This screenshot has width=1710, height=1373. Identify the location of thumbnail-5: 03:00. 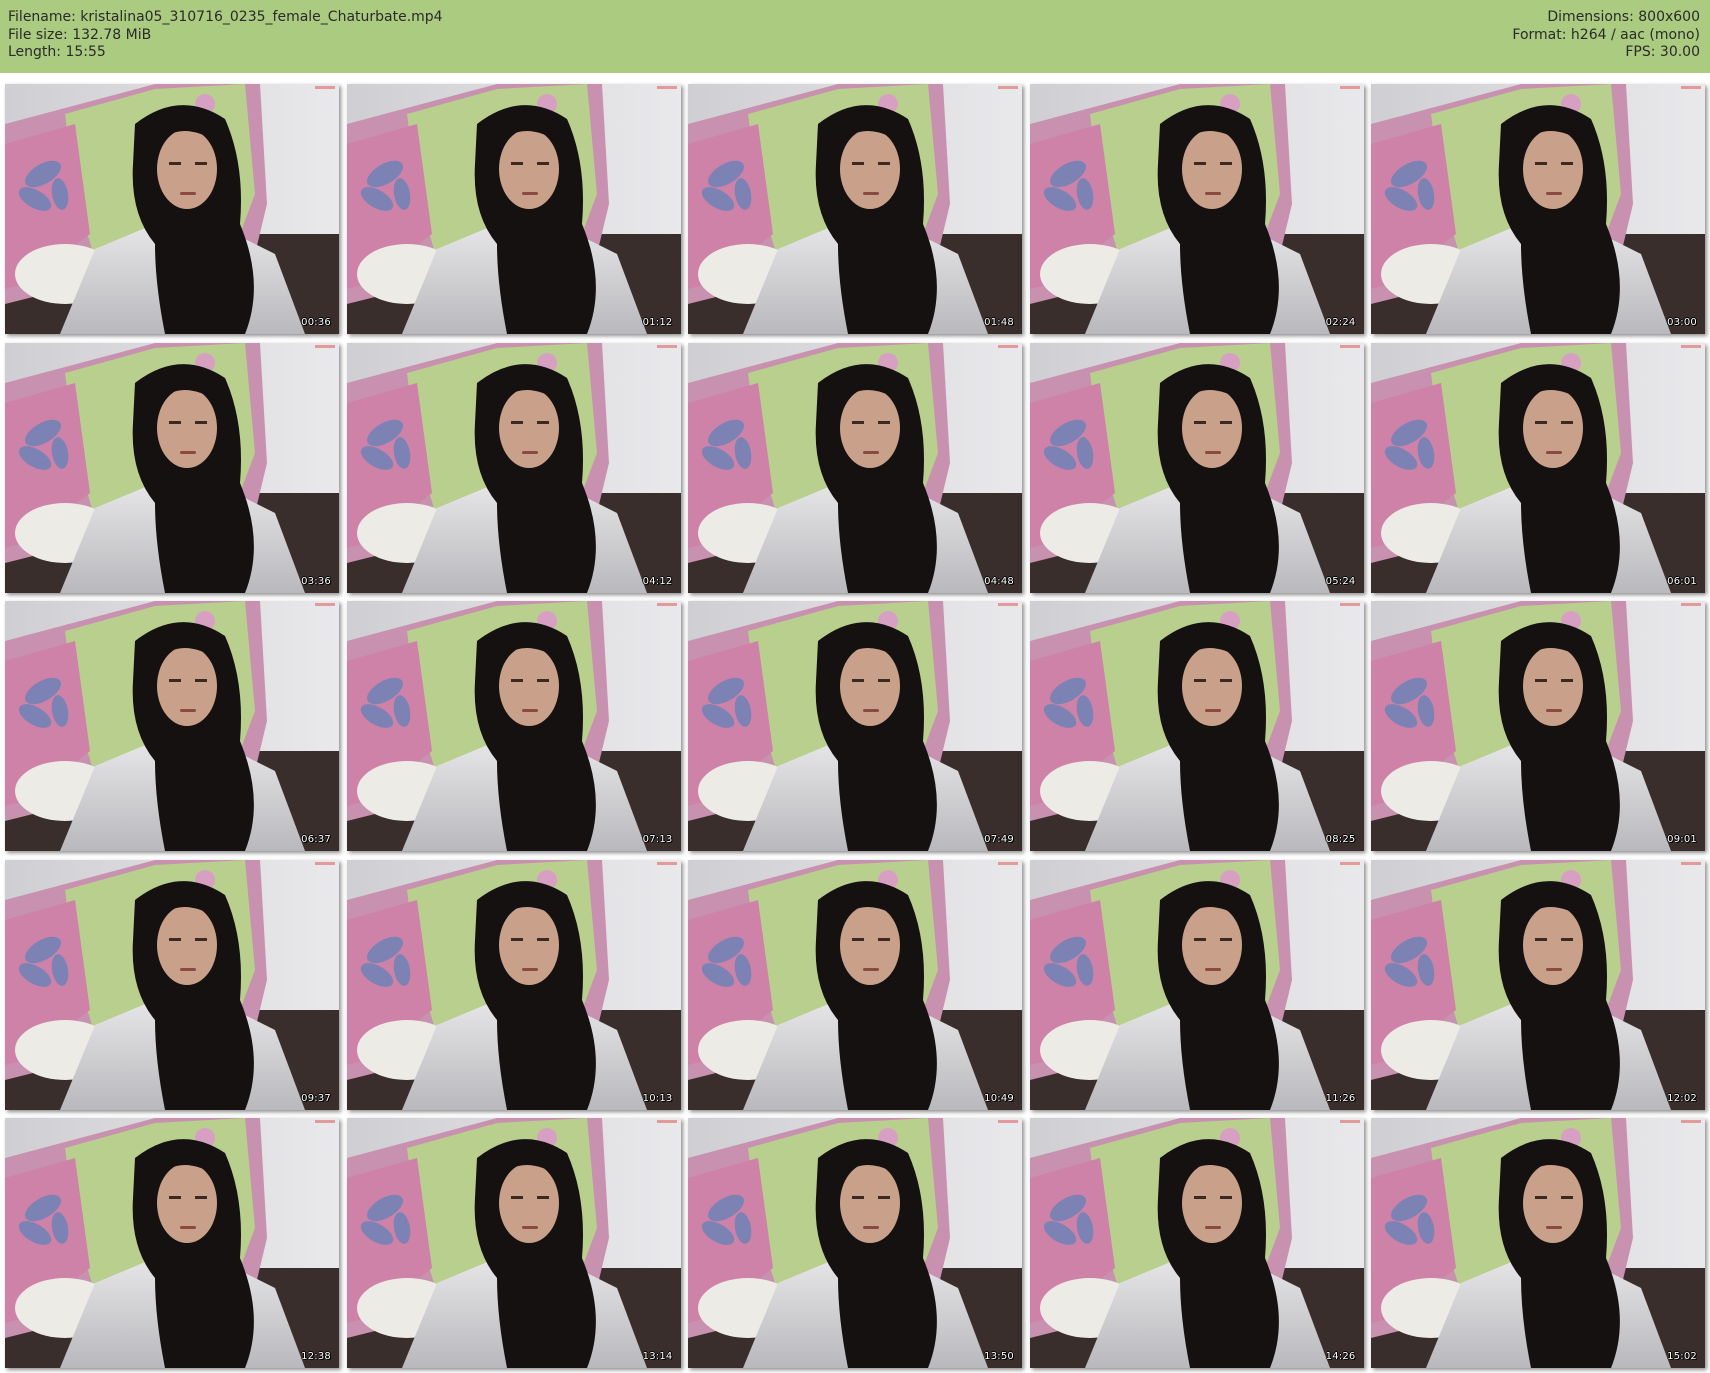
(1538, 209).